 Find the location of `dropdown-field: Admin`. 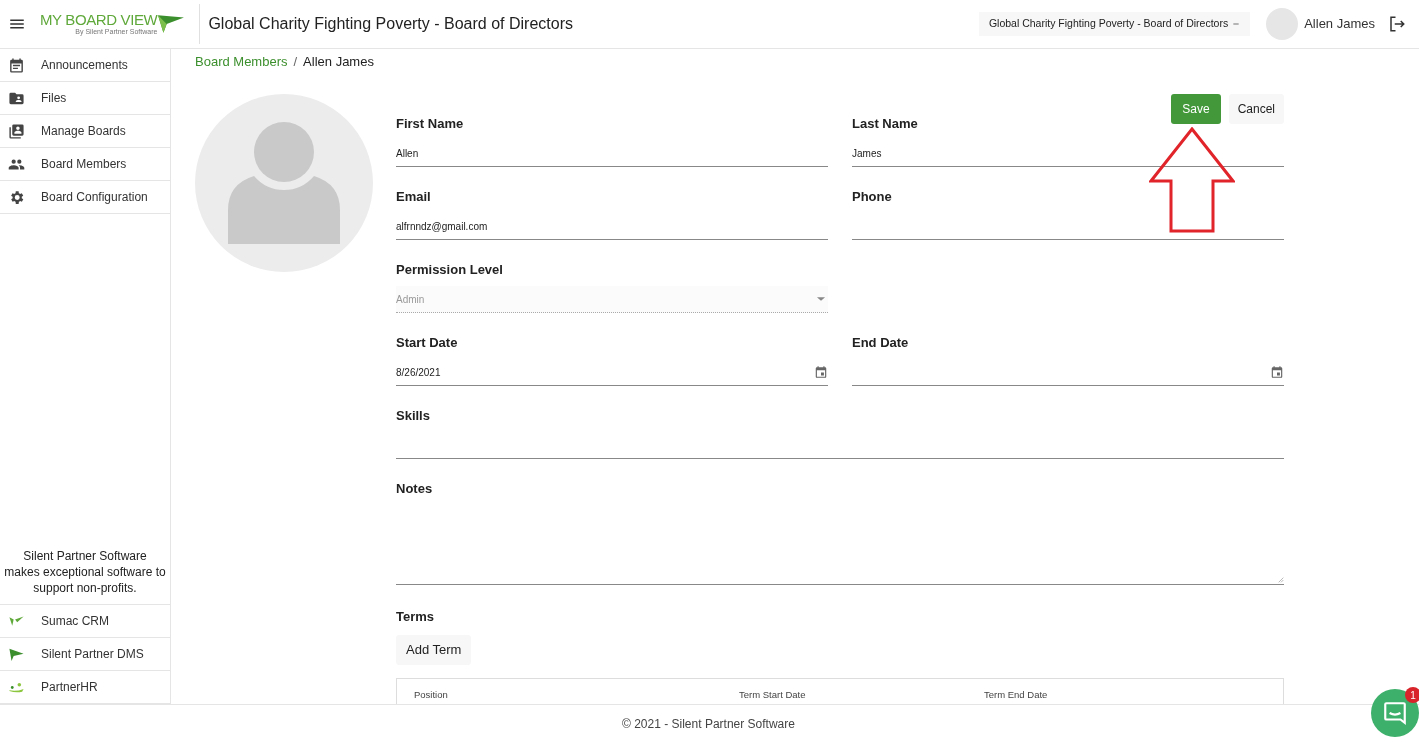

dropdown-field: Admin is located at coordinates (612, 299).